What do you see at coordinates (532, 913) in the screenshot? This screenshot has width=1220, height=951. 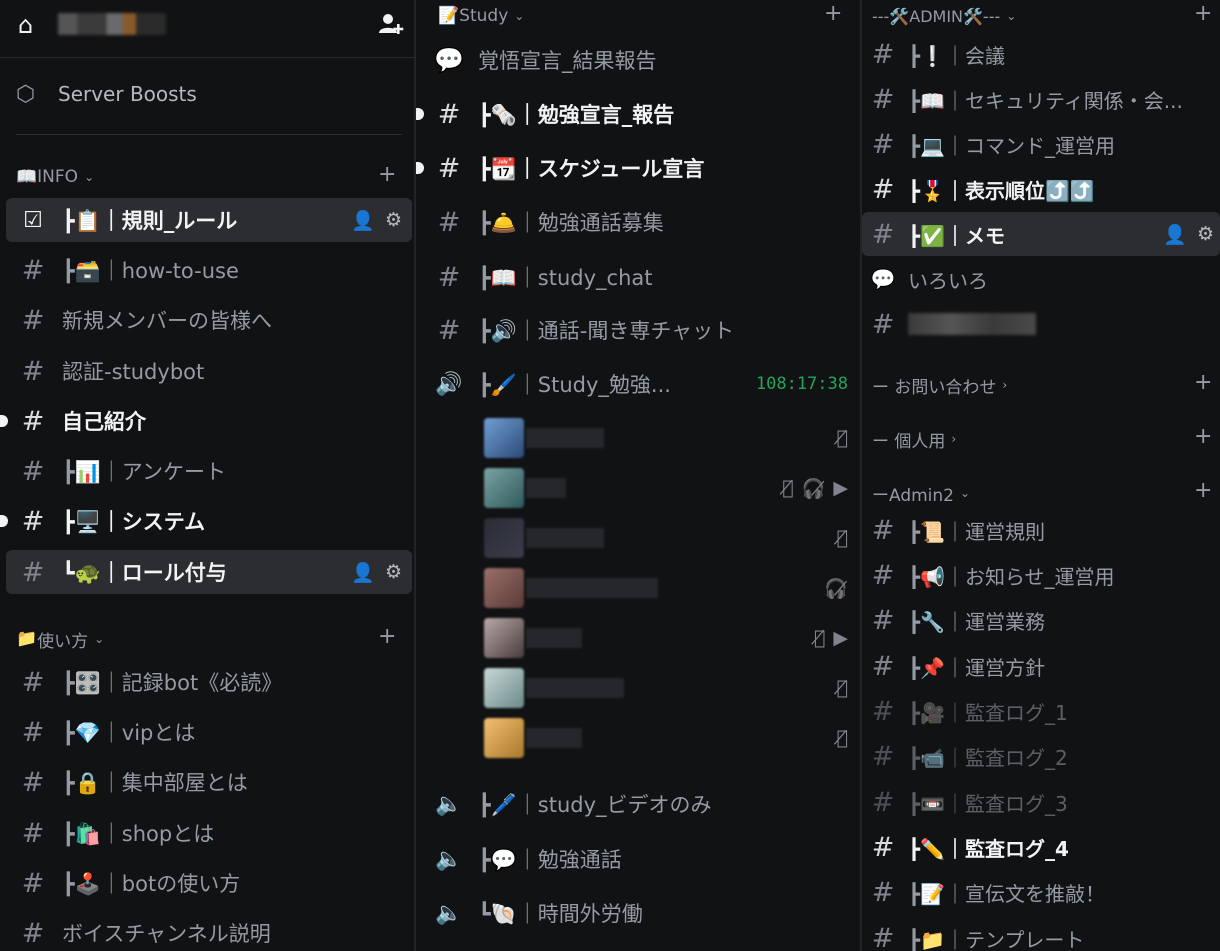 I see `voice-overtime: 🔈 ┗🐚｜時間外労働` at bounding box center [532, 913].